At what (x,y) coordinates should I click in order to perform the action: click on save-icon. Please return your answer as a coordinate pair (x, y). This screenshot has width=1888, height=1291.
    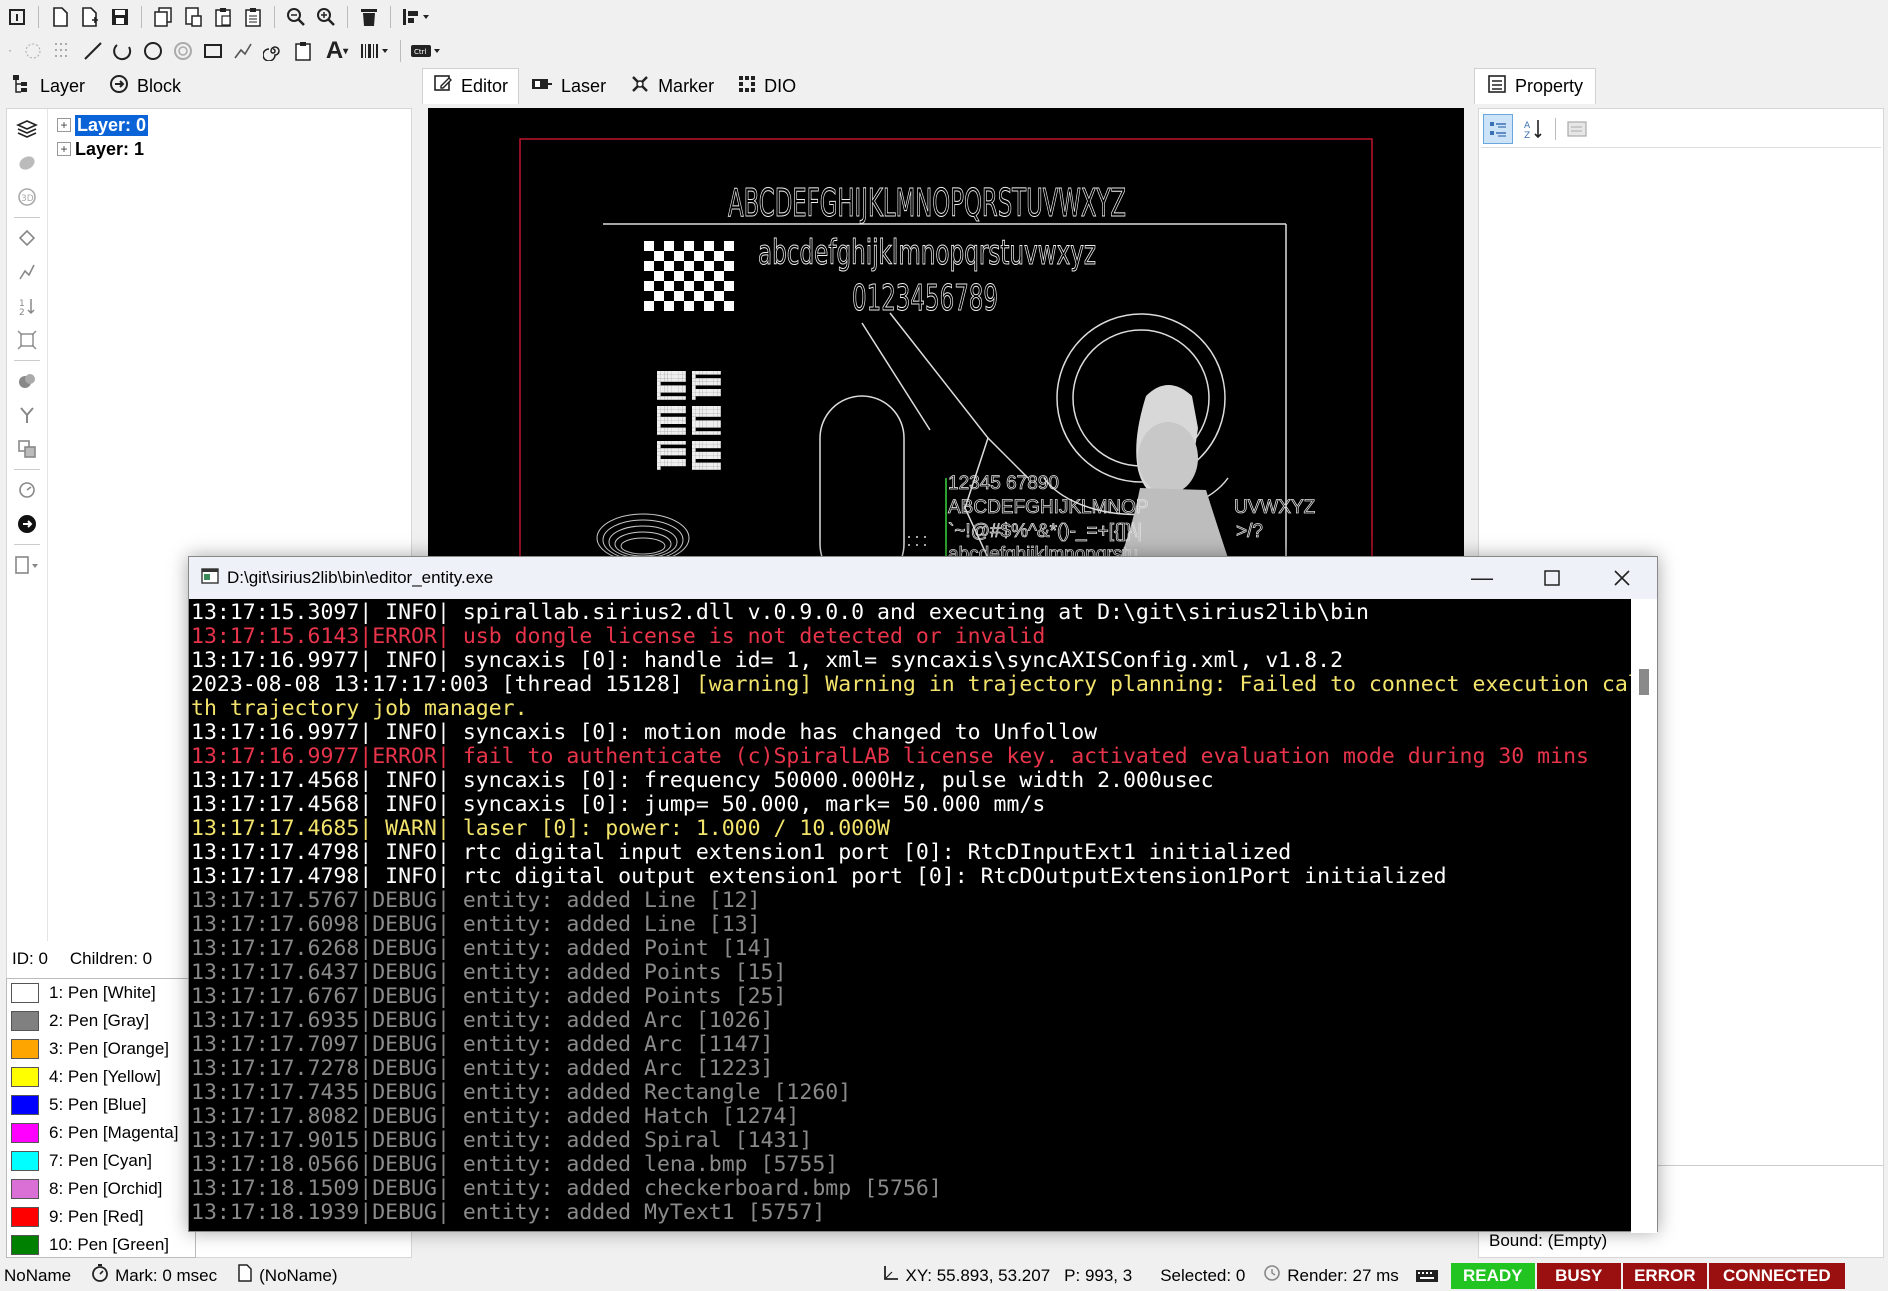
    Looking at the image, I should click on (120, 17).